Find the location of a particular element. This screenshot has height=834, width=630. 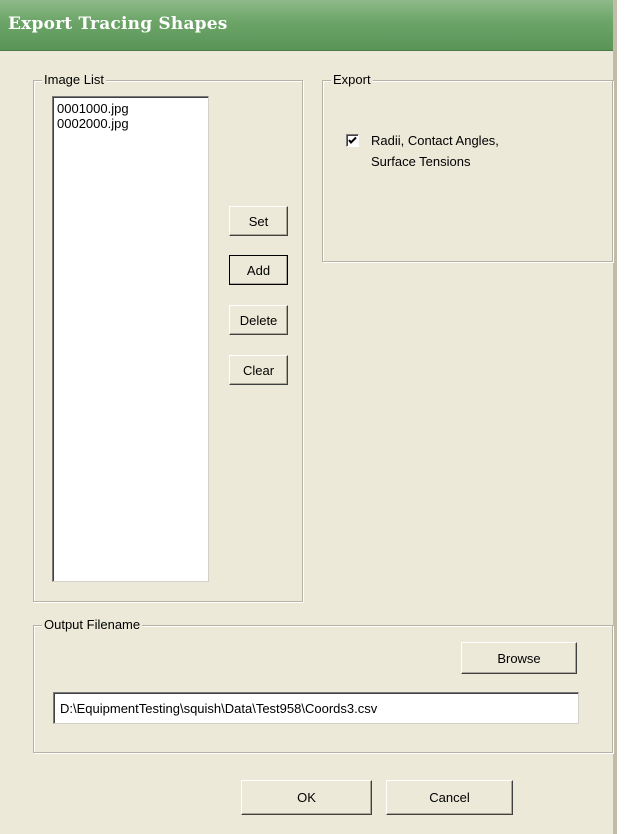

browse-button: Browse is located at coordinates (519, 658).